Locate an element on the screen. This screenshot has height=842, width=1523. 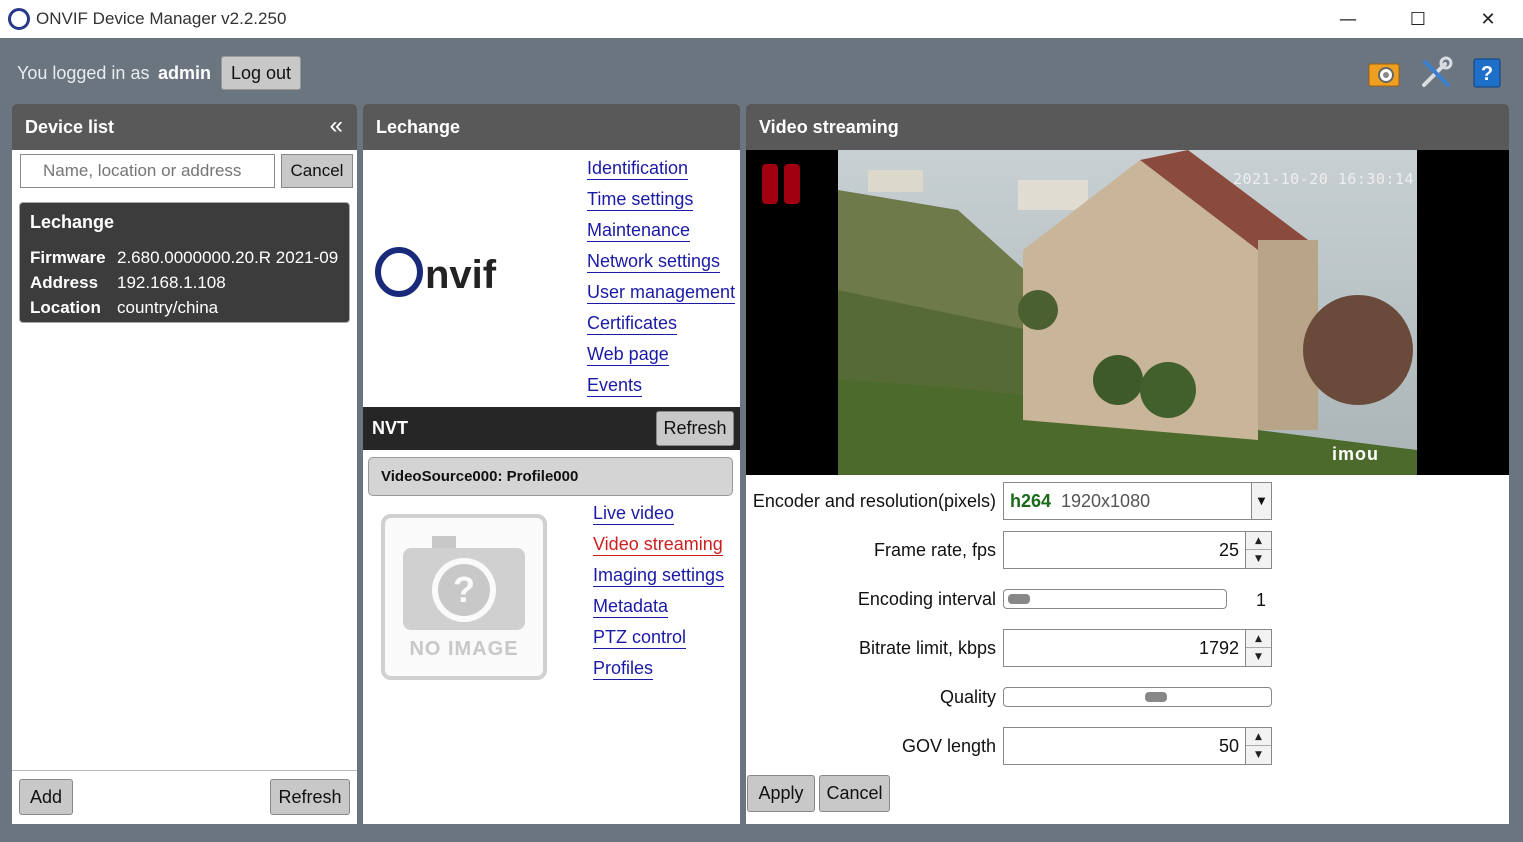
search-input is located at coordinates (147, 171).